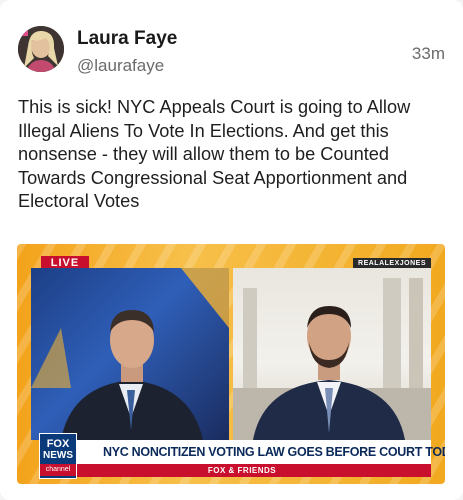 The height and width of the screenshot is (500, 463). I want to click on logo-text-fox: FOX, so click(58, 444).